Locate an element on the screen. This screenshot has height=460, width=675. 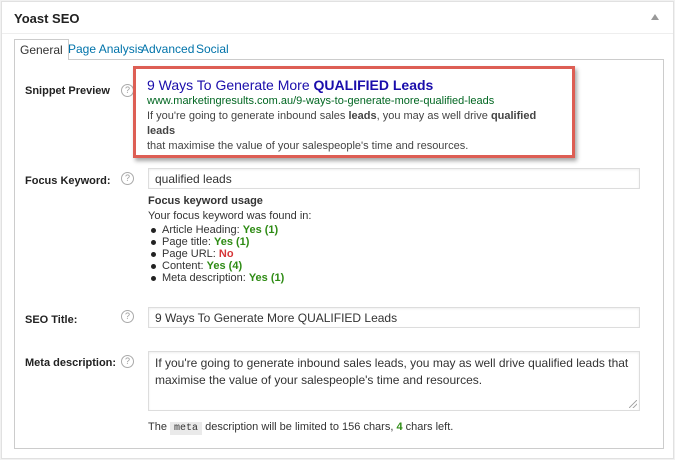
meta-description-help-icon: ? is located at coordinates (127, 361).